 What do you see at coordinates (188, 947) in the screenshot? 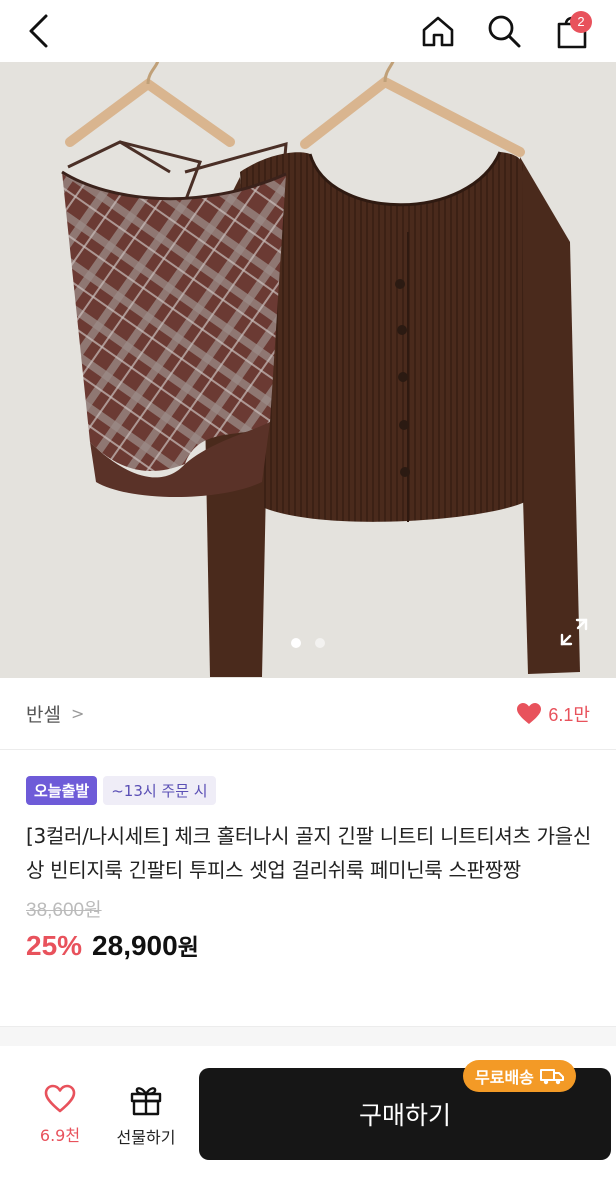
I see `currency-unit: 원` at bounding box center [188, 947].